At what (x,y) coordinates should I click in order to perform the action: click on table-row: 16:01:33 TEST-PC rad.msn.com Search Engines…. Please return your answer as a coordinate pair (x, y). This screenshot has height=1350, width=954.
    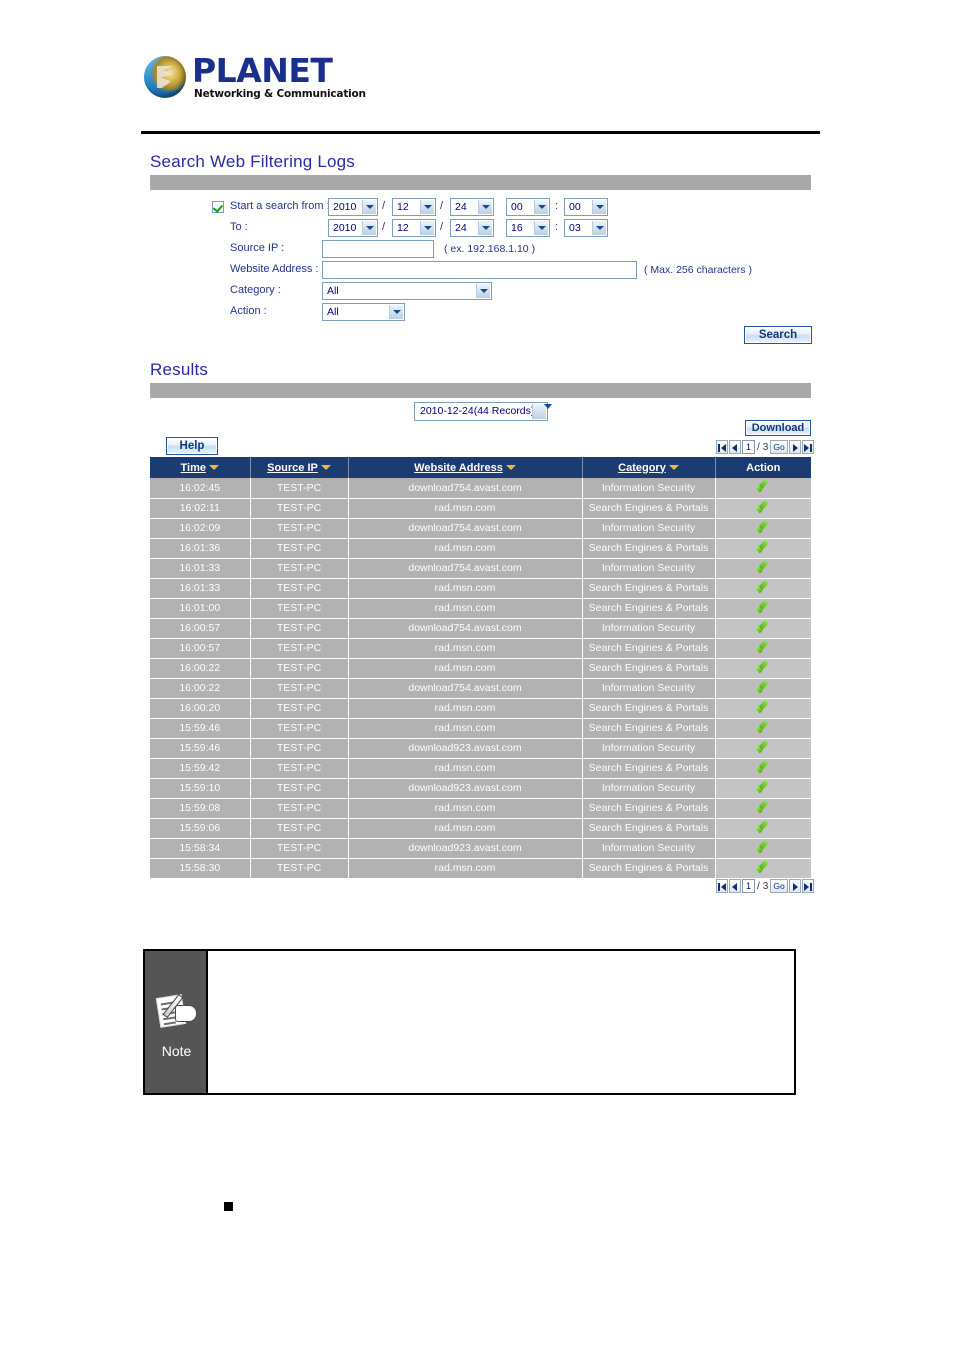
    Looking at the image, I should click on (480, 588).